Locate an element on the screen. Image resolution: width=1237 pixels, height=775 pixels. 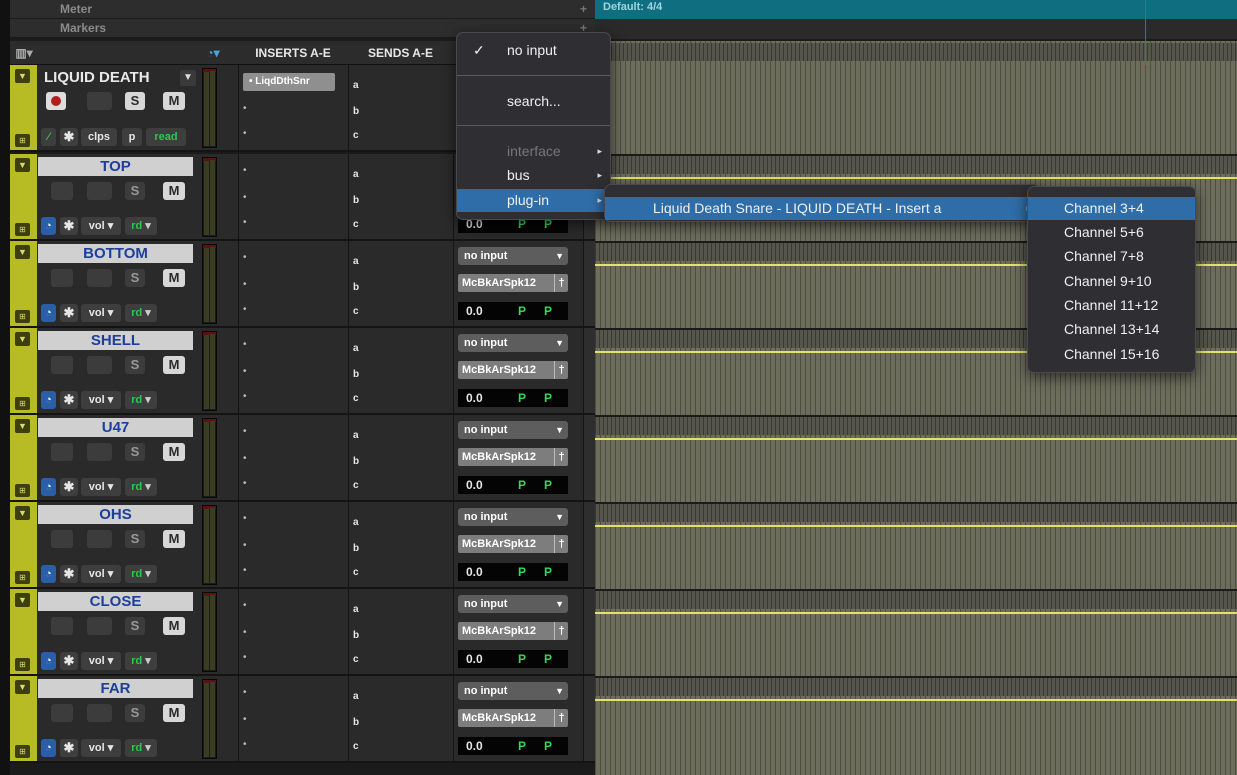
track-name: U47 is located at coordinates (115, 427).